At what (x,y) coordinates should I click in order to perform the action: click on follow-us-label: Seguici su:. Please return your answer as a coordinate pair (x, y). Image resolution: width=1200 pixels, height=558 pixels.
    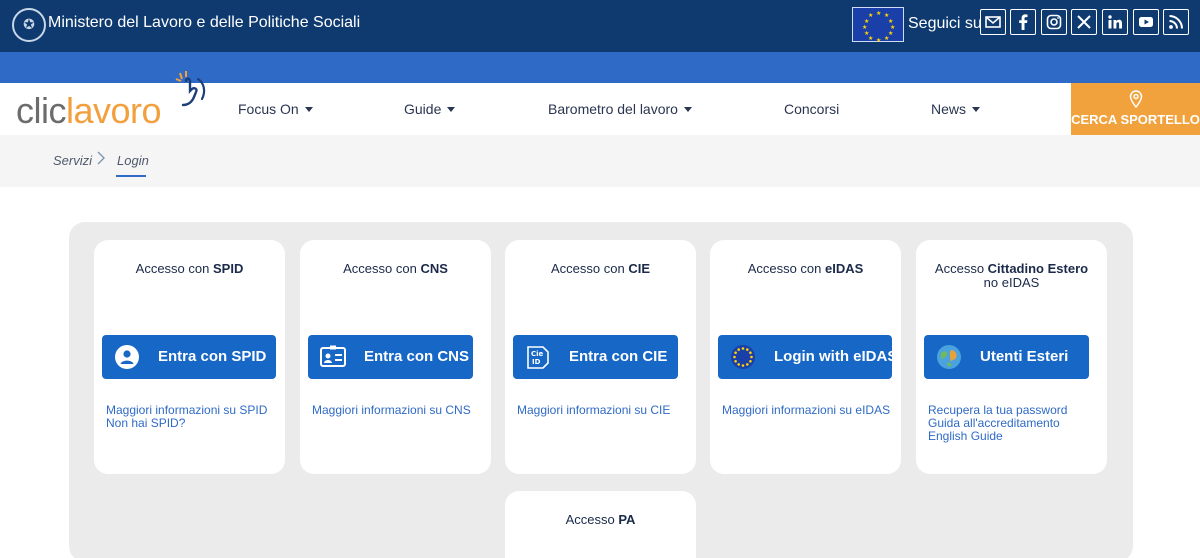
    Looking at the image, I should click on (947, 23).